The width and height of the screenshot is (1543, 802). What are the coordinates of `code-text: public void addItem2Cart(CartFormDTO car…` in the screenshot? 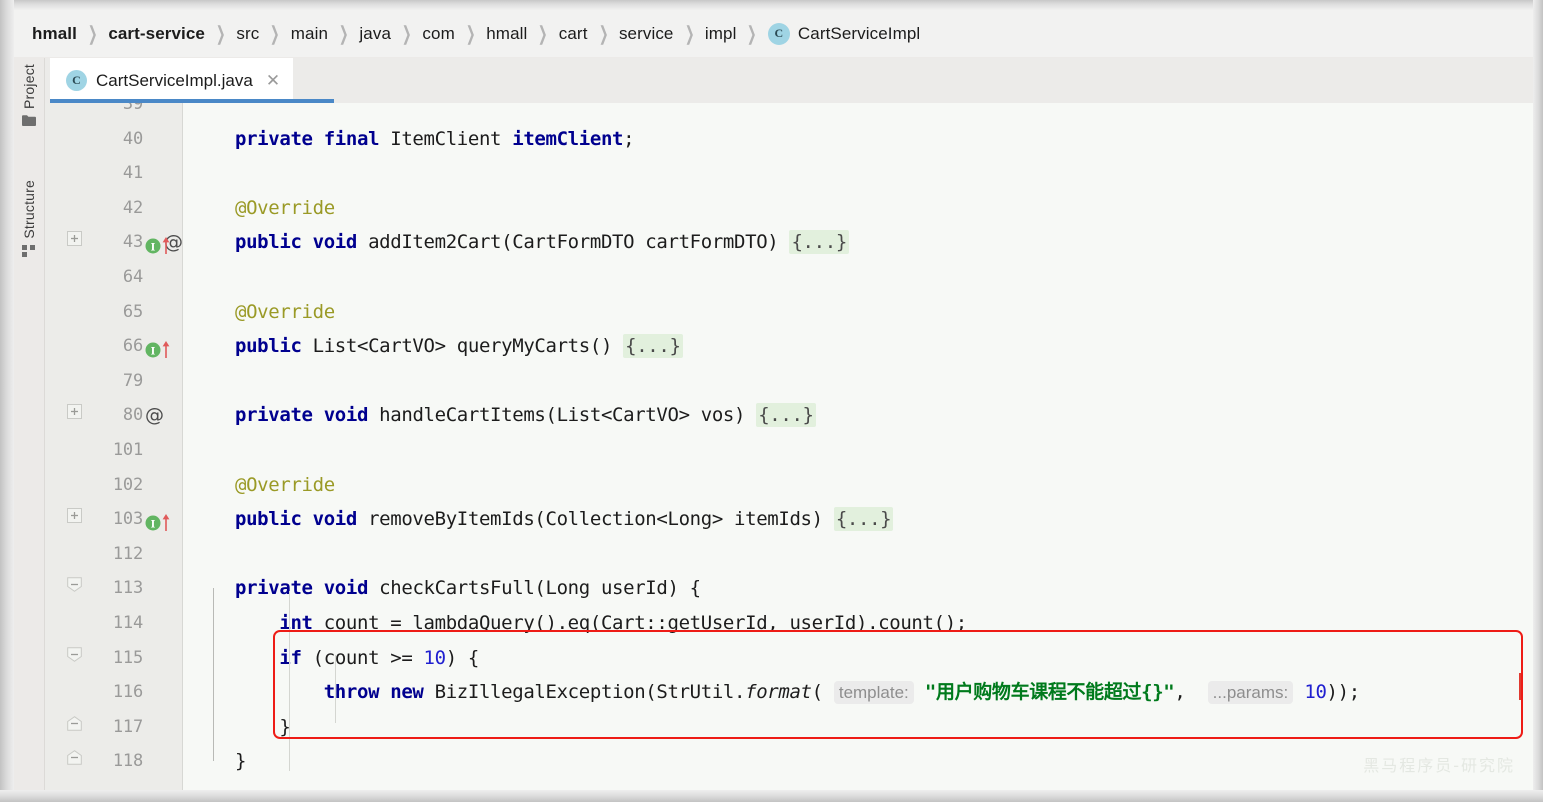 It's located at (542, 242).